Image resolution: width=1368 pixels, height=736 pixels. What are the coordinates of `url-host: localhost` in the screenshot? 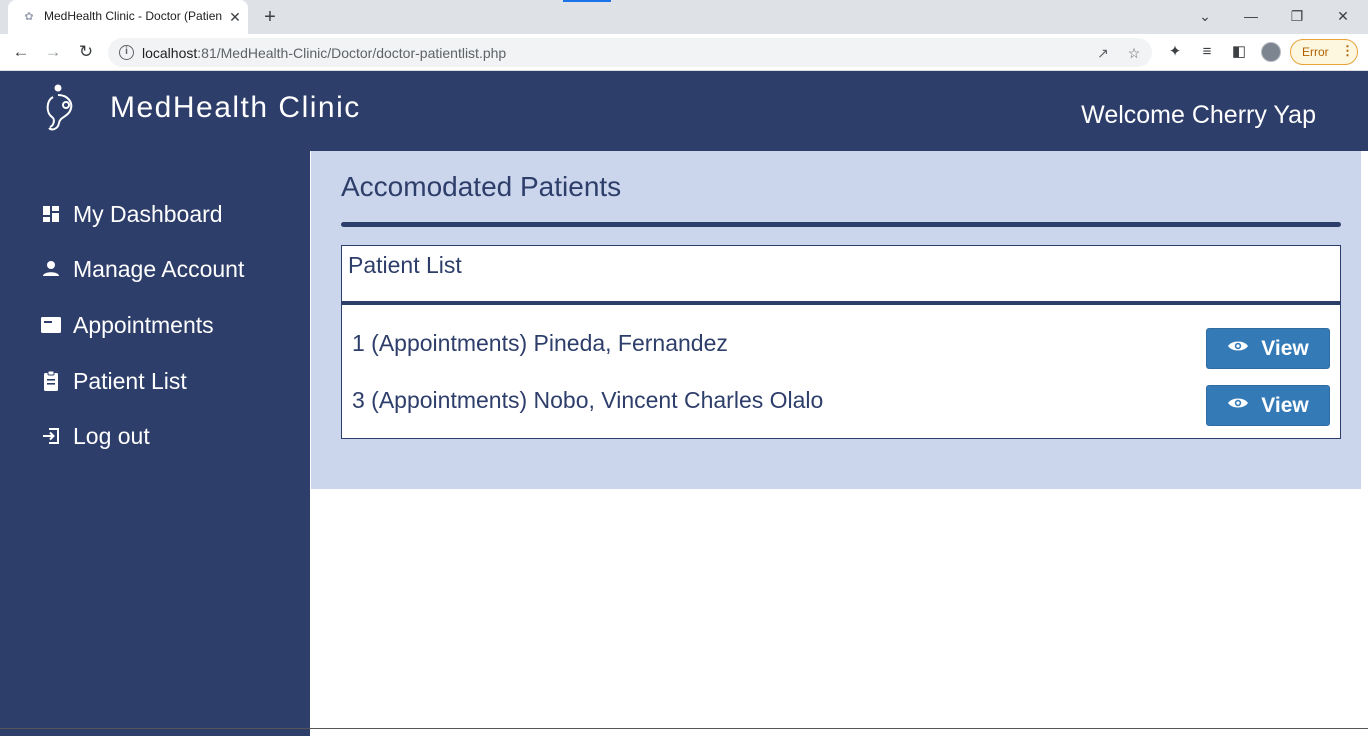 It's located at (170, 53).